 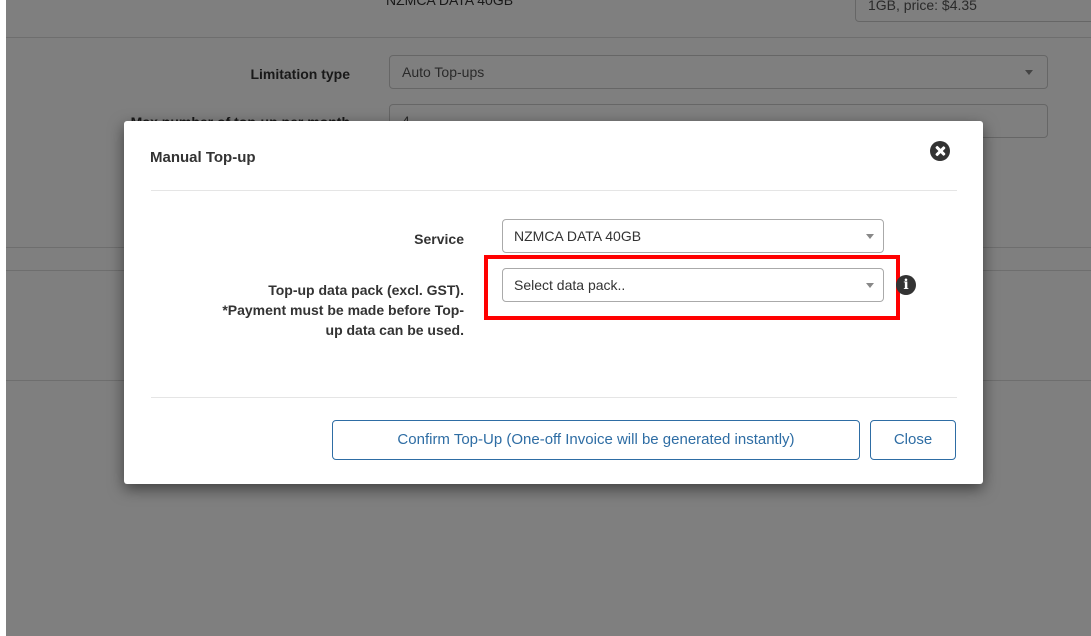 What do you see at coordinates (439, 239) in the screenshot?
I see `service-label: Service` at bounding box center [439, 239].